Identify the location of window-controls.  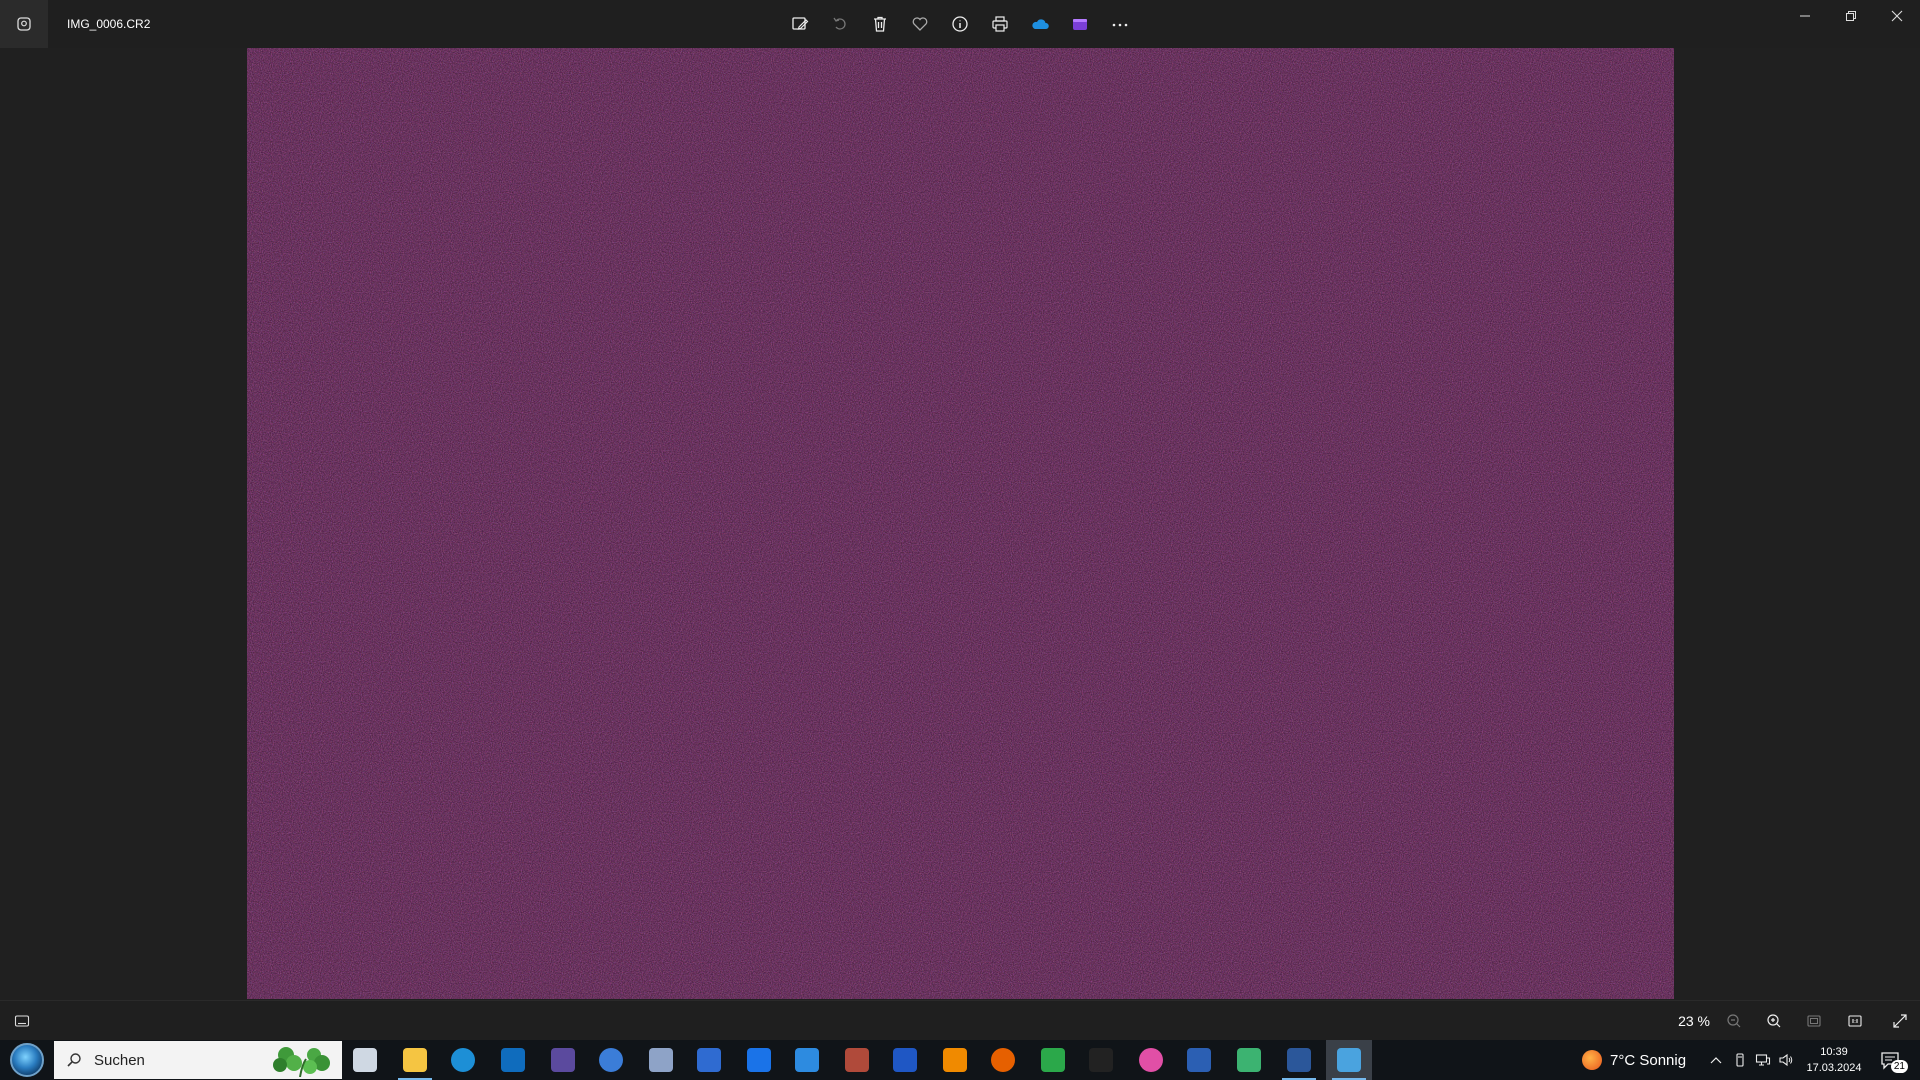
(1851, 16).